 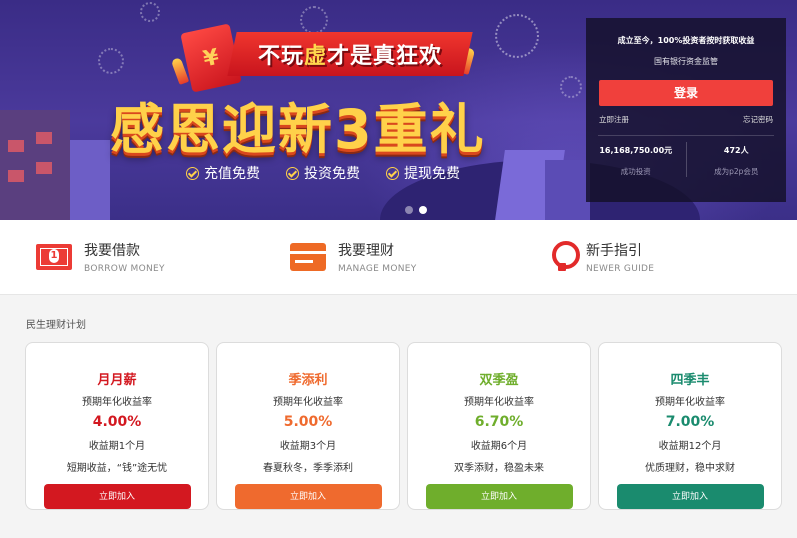 What do you see at coordinates (736, 150) in the screenshot?
I see `stat-value: 472人` at bounding box center [736, 150].